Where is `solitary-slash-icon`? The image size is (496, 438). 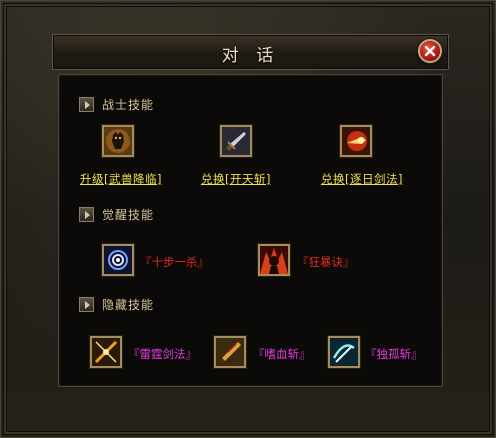
solitary-slash-icon is located at coordinates (344, 352).